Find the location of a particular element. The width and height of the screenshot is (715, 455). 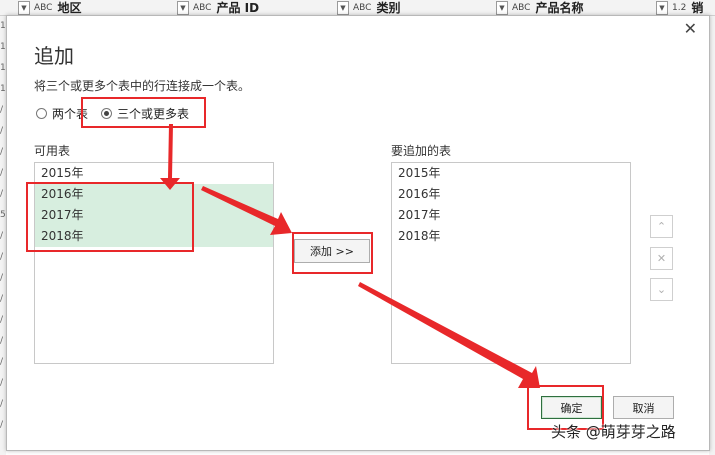

column-header-sales: ▼ 1.2 销 is located at coordinates (679, 7).